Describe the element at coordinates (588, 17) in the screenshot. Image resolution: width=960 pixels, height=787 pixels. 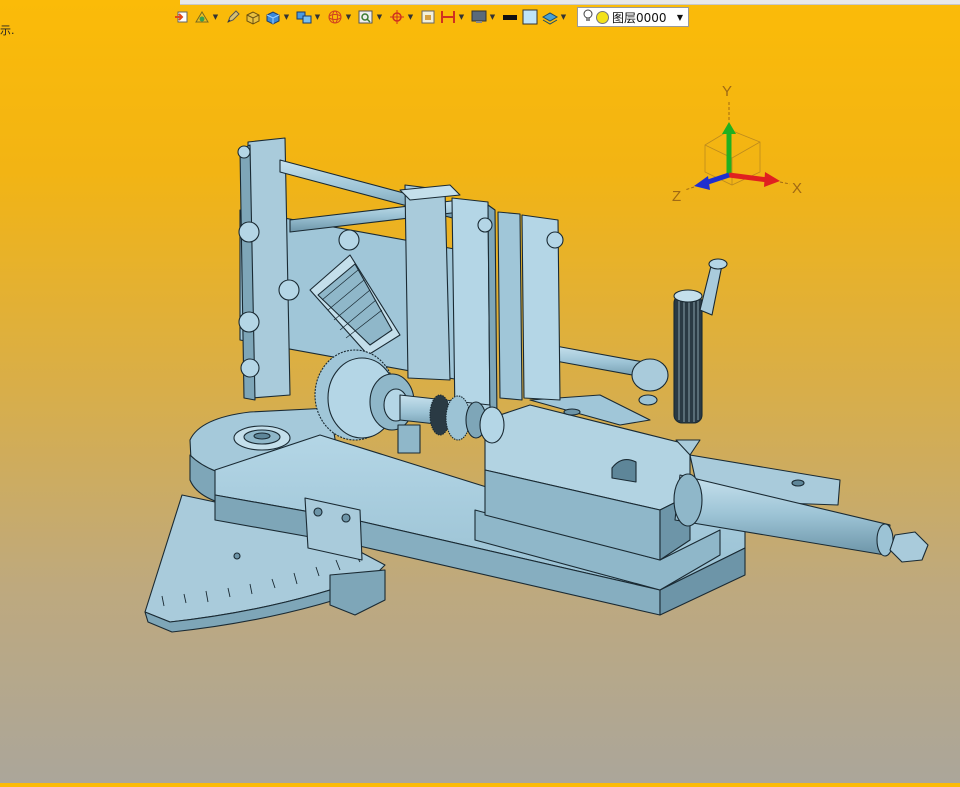
I see `lightbulb-icon` at that location.